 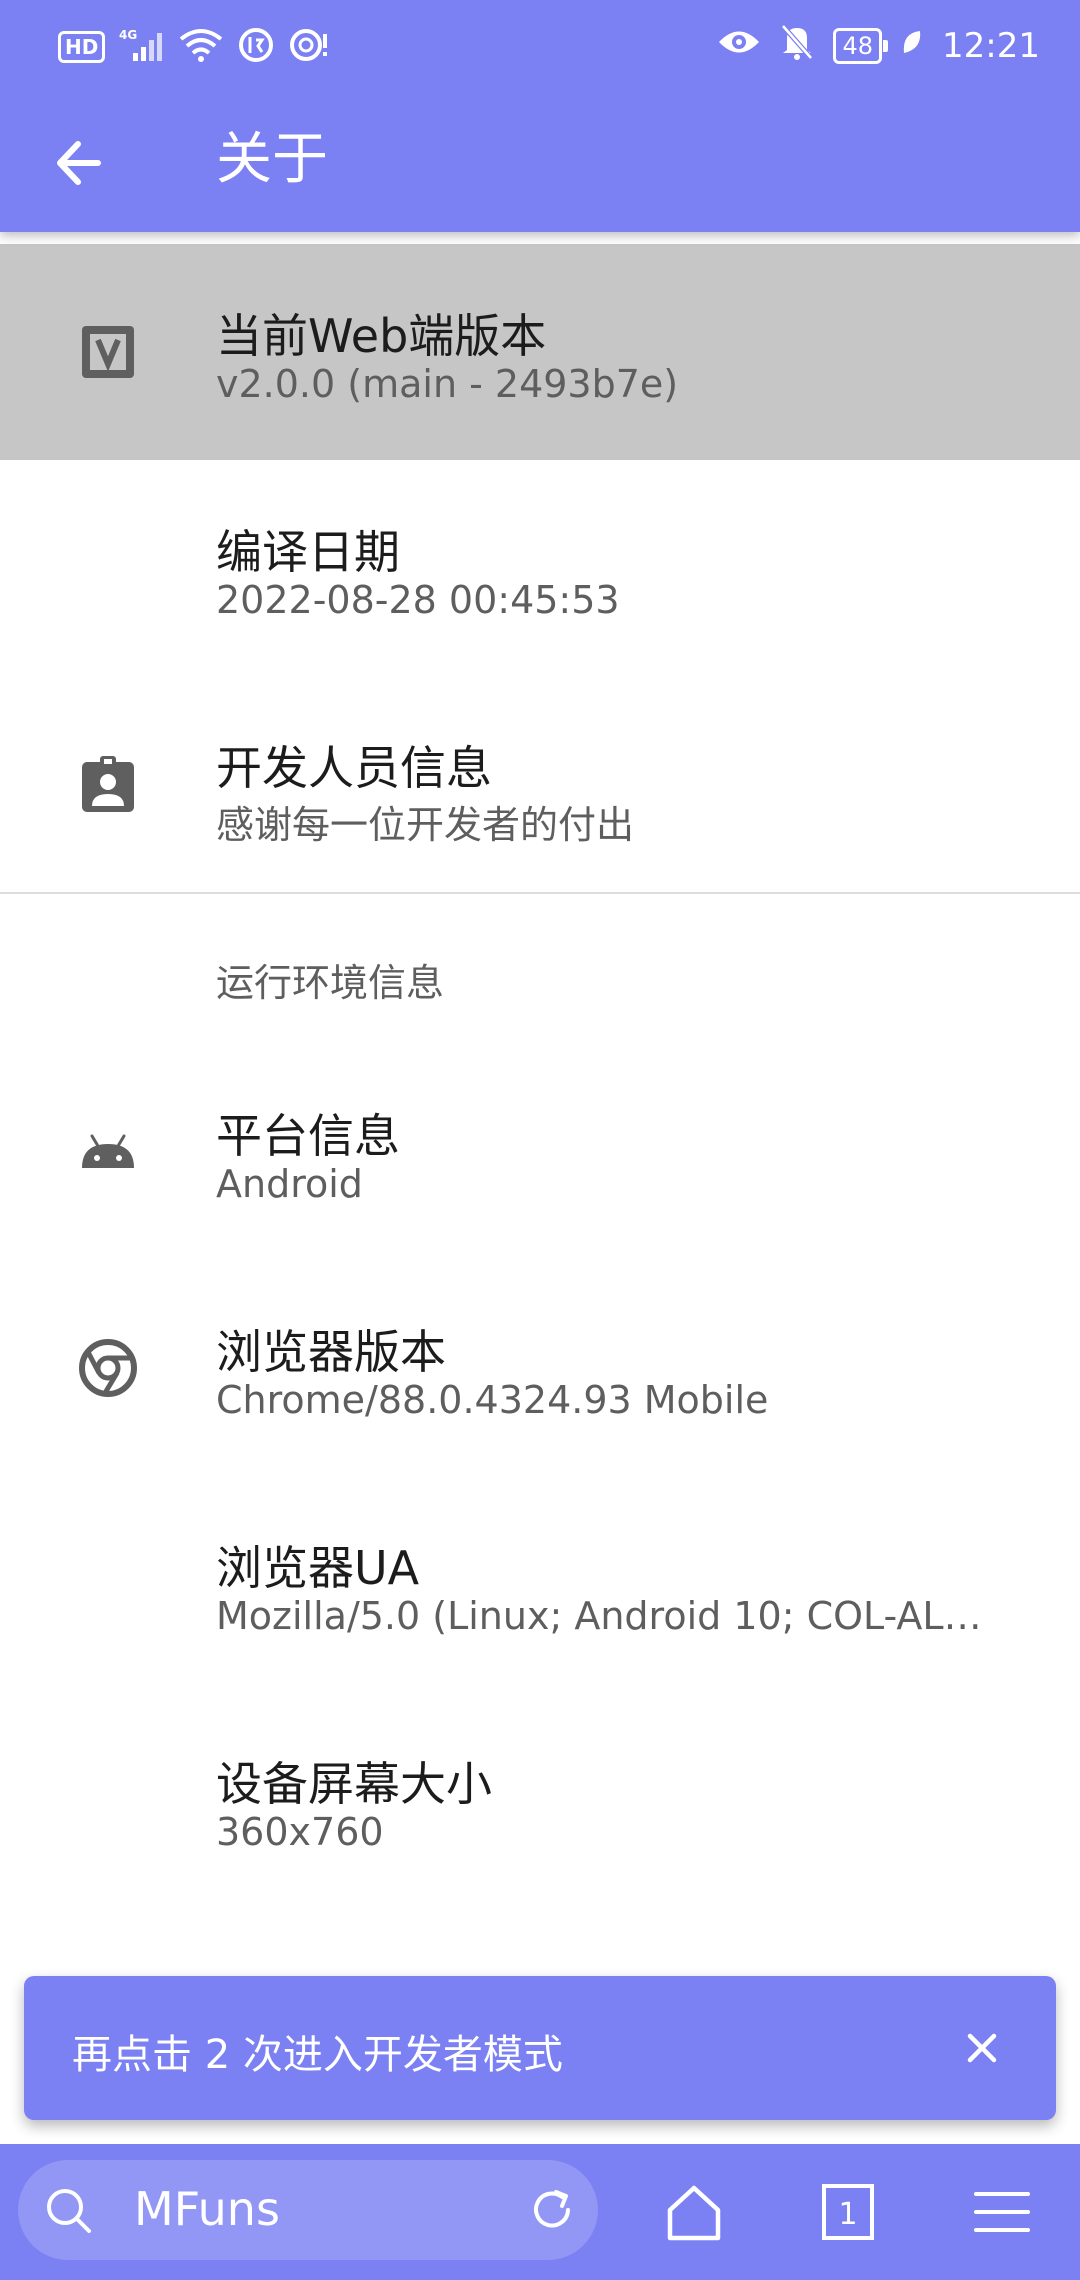 I want to click on list-item-subtitle: 2022-08-28 00:45:53, so click(x=418, y=600).